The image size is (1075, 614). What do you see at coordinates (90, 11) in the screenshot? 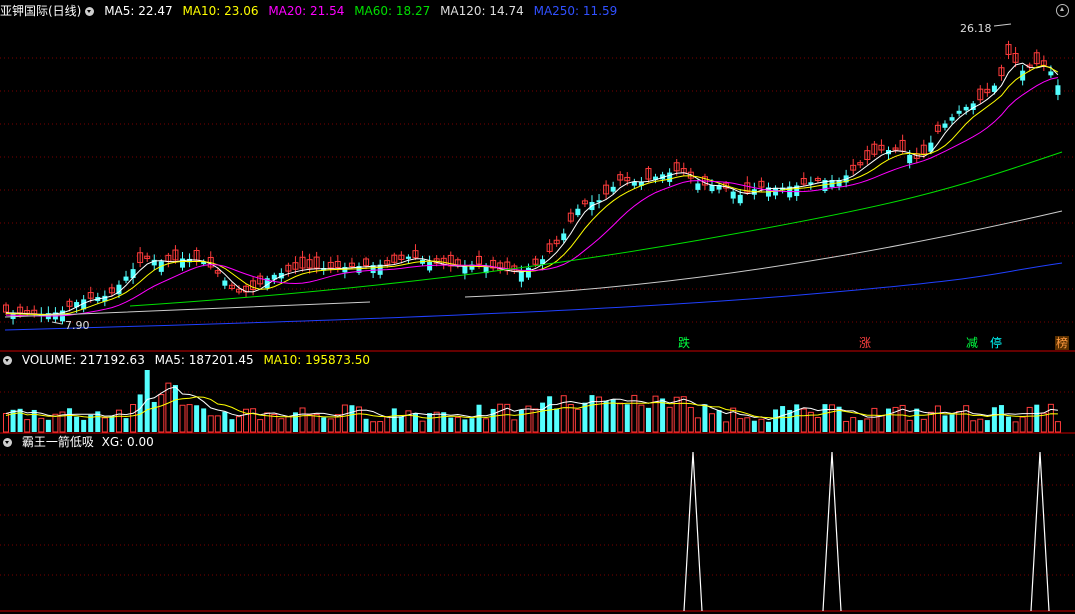
I see `price-indicator-menu-icon` at bounding box center [90, 11].